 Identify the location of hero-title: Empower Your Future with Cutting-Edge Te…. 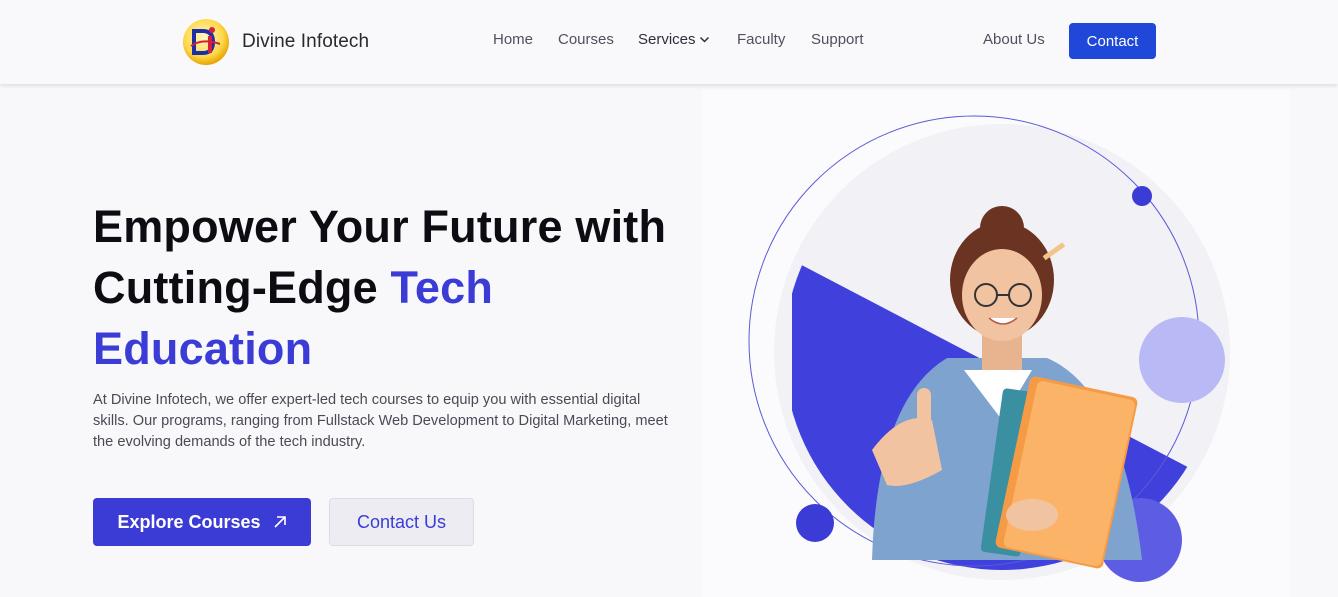
(393, 287).